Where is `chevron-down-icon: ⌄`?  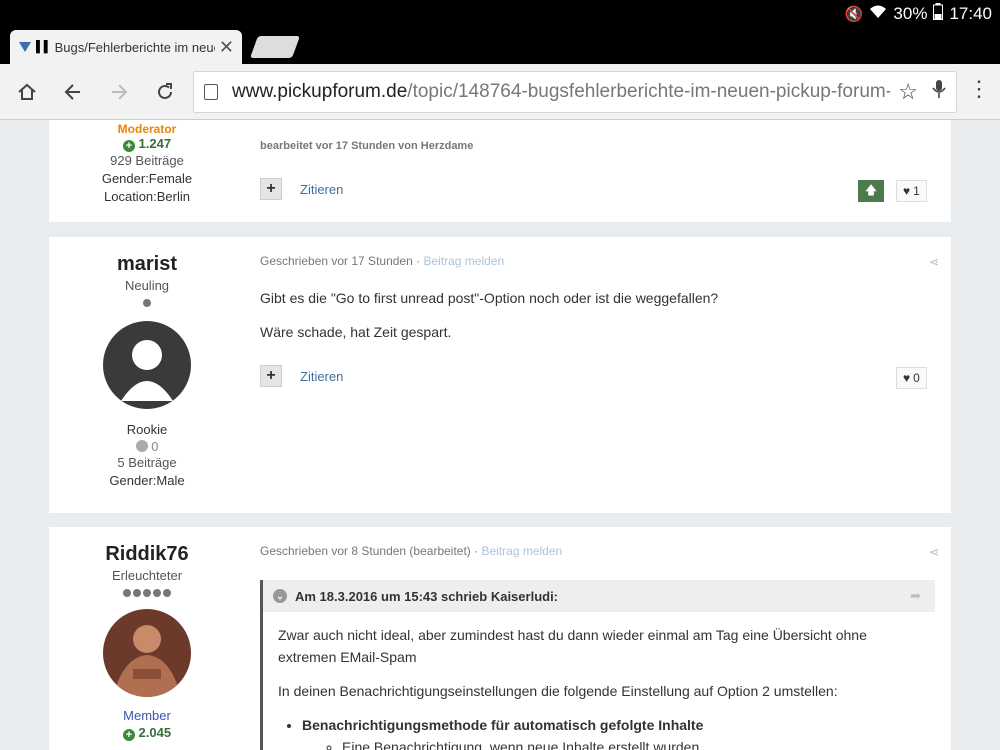 chevron-down-icon: ⌄ is located at coordinates (280, 596).